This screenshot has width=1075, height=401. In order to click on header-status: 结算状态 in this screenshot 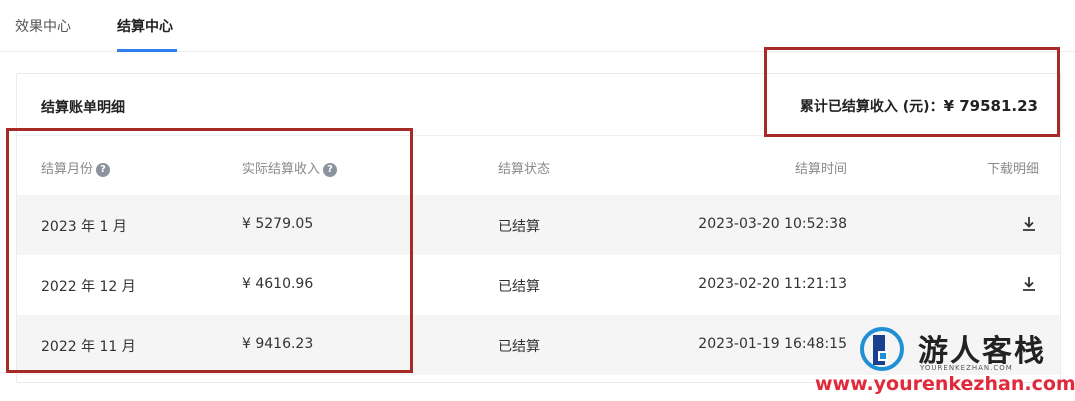, I will do `click(524, 169)`.